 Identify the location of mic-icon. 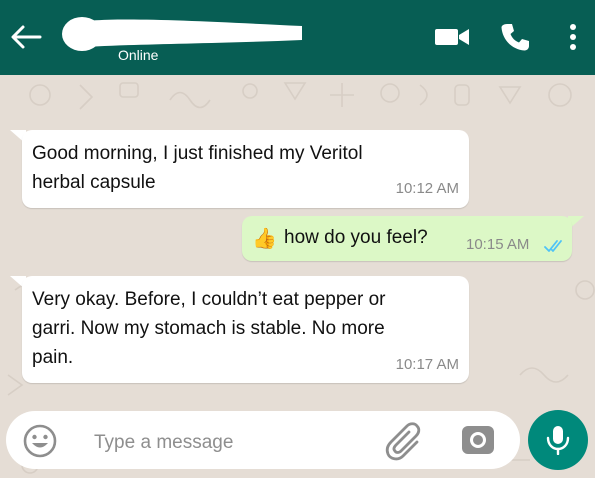
(558, 440).